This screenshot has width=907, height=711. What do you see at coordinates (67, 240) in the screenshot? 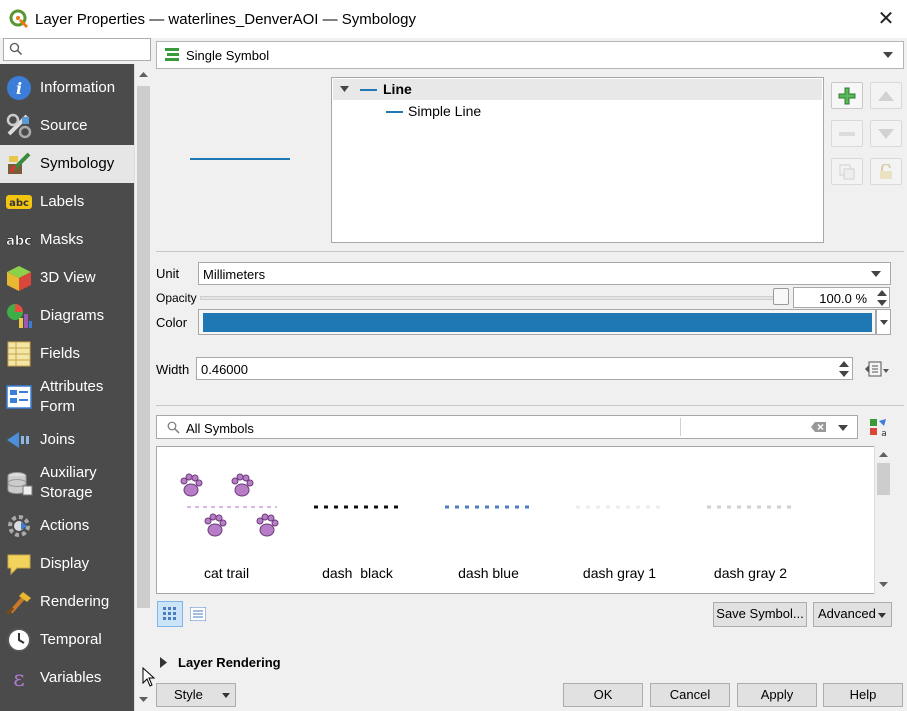
I see `sidebar-item-masks: abc Masks` at bounding box center [67, 240].